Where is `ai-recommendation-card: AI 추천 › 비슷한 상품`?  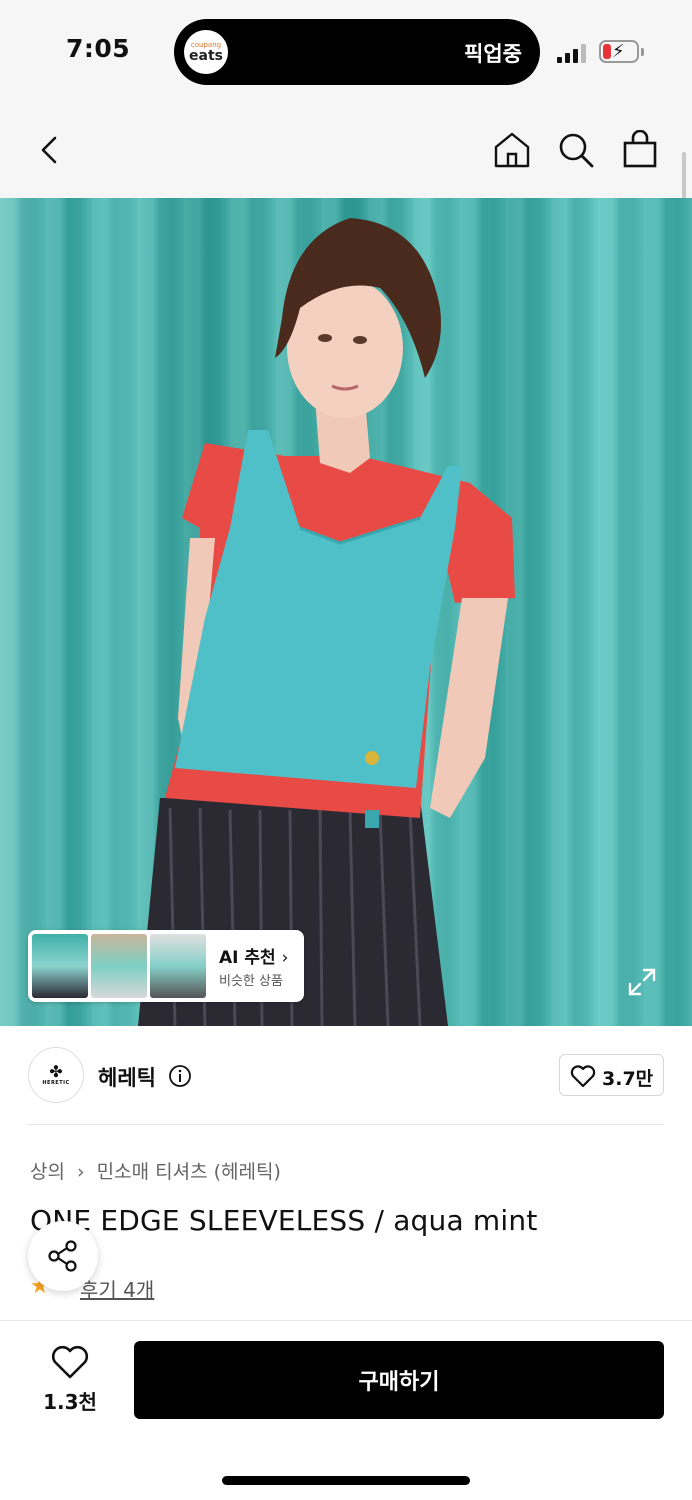
ai-recommendation-card: AI 추천 › 비슷한 상품 is located at coordinates (166, 966).